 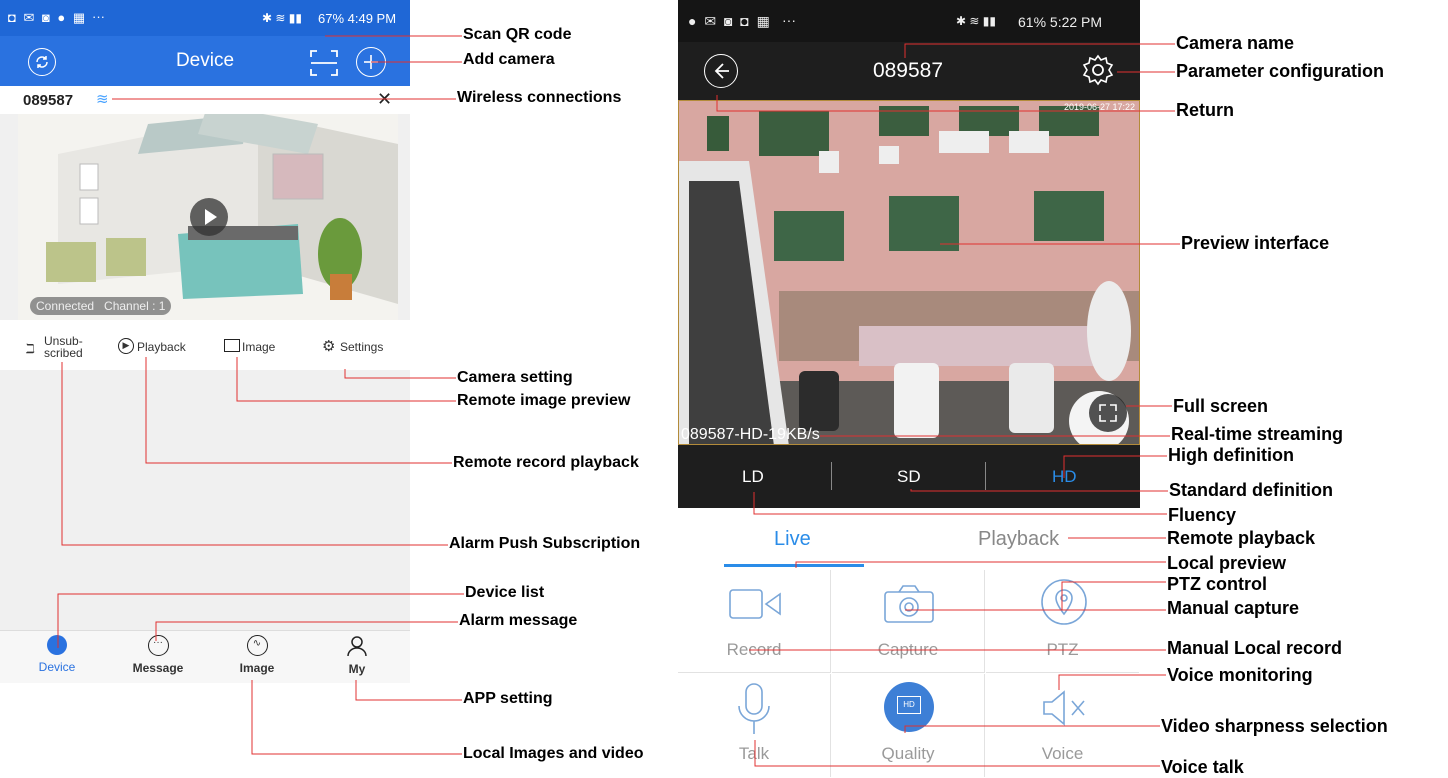 What do you see at coordinates (1205, 110) in the screenshot?
I see `callout-return: Return` at bounding box center [1205, 110].